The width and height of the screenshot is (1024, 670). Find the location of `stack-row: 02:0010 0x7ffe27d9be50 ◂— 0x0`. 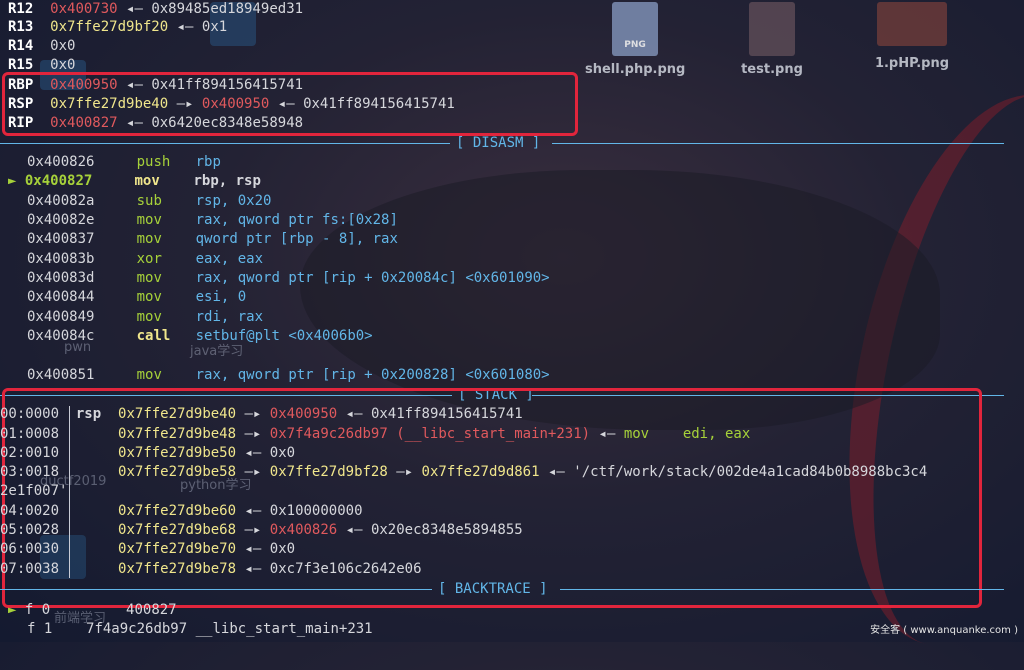

stack-row: 02:0010 0x7ffe27d9be50 ◂— 0x0 is located at coordinates (148, 453).